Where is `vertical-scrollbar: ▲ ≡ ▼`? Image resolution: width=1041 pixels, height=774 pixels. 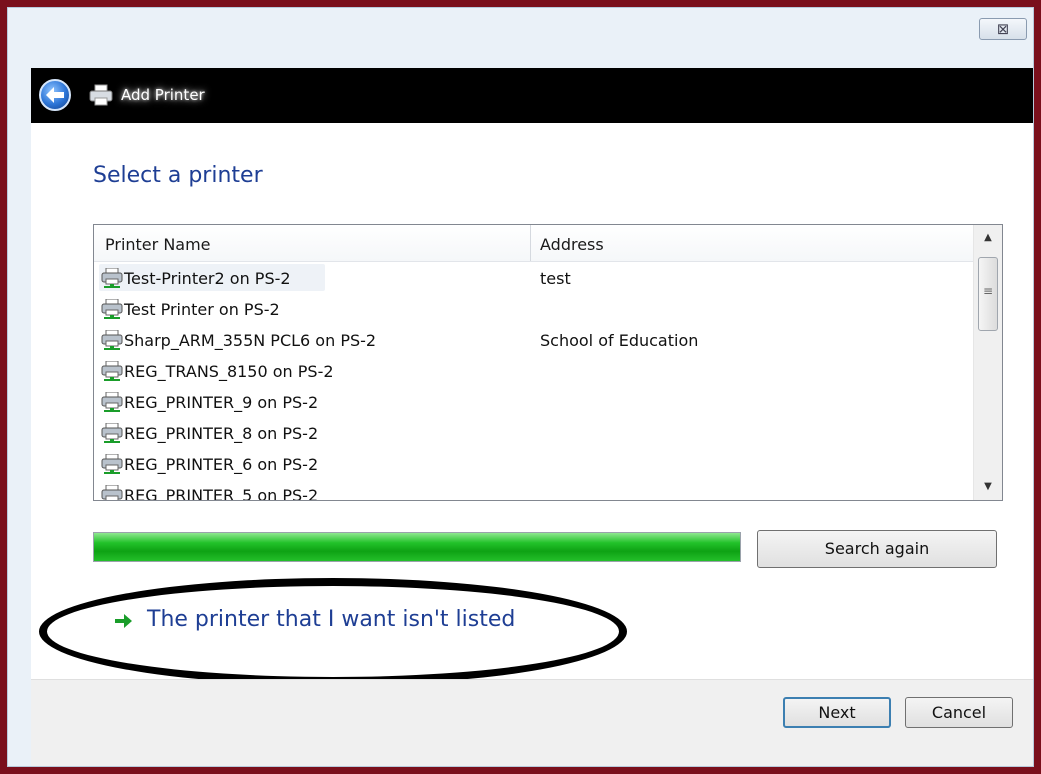
vertical-scrollbar: ▲ ≡ ▼ is located at coordinates (987, 362).